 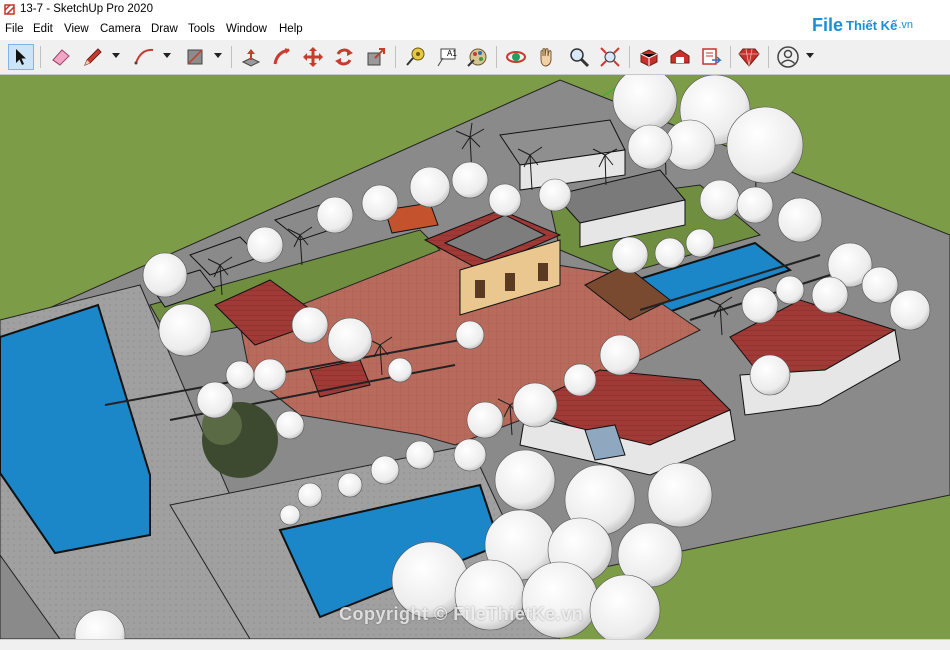 What do you see at coordinates (167, 55) in the screenshot?
I see `arc-tool-dropdown` at bounding box center [167, 55].